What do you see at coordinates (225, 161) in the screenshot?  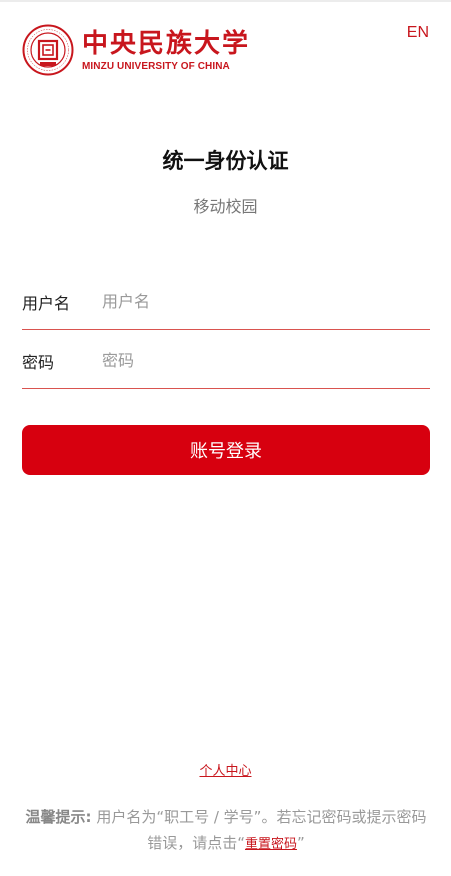 I see `page-title: 统一身份认证` at bounding box center [225, 161].